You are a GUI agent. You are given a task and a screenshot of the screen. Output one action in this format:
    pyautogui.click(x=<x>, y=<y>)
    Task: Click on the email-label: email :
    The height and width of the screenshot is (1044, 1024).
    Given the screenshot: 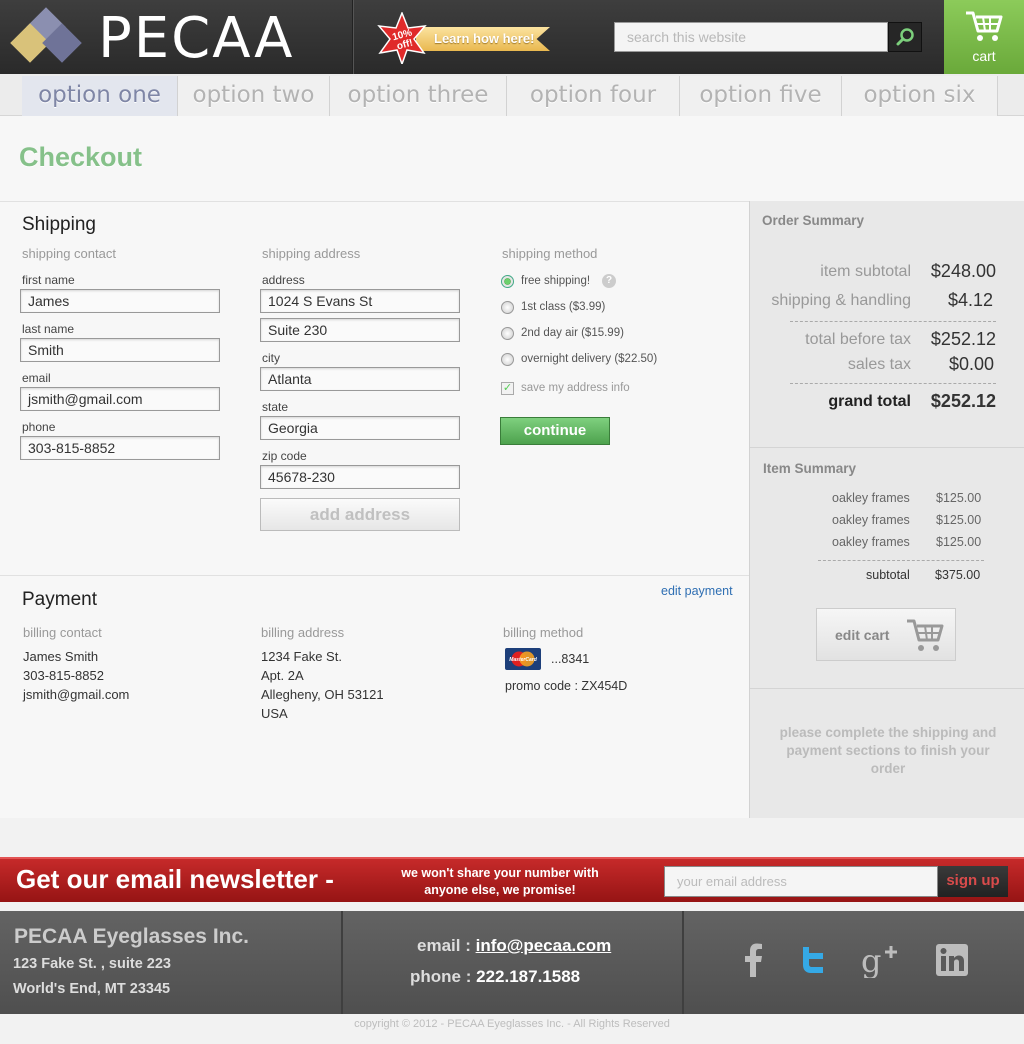 What is the action you would take?
    pyautogui.click(x=444, y=945)
    